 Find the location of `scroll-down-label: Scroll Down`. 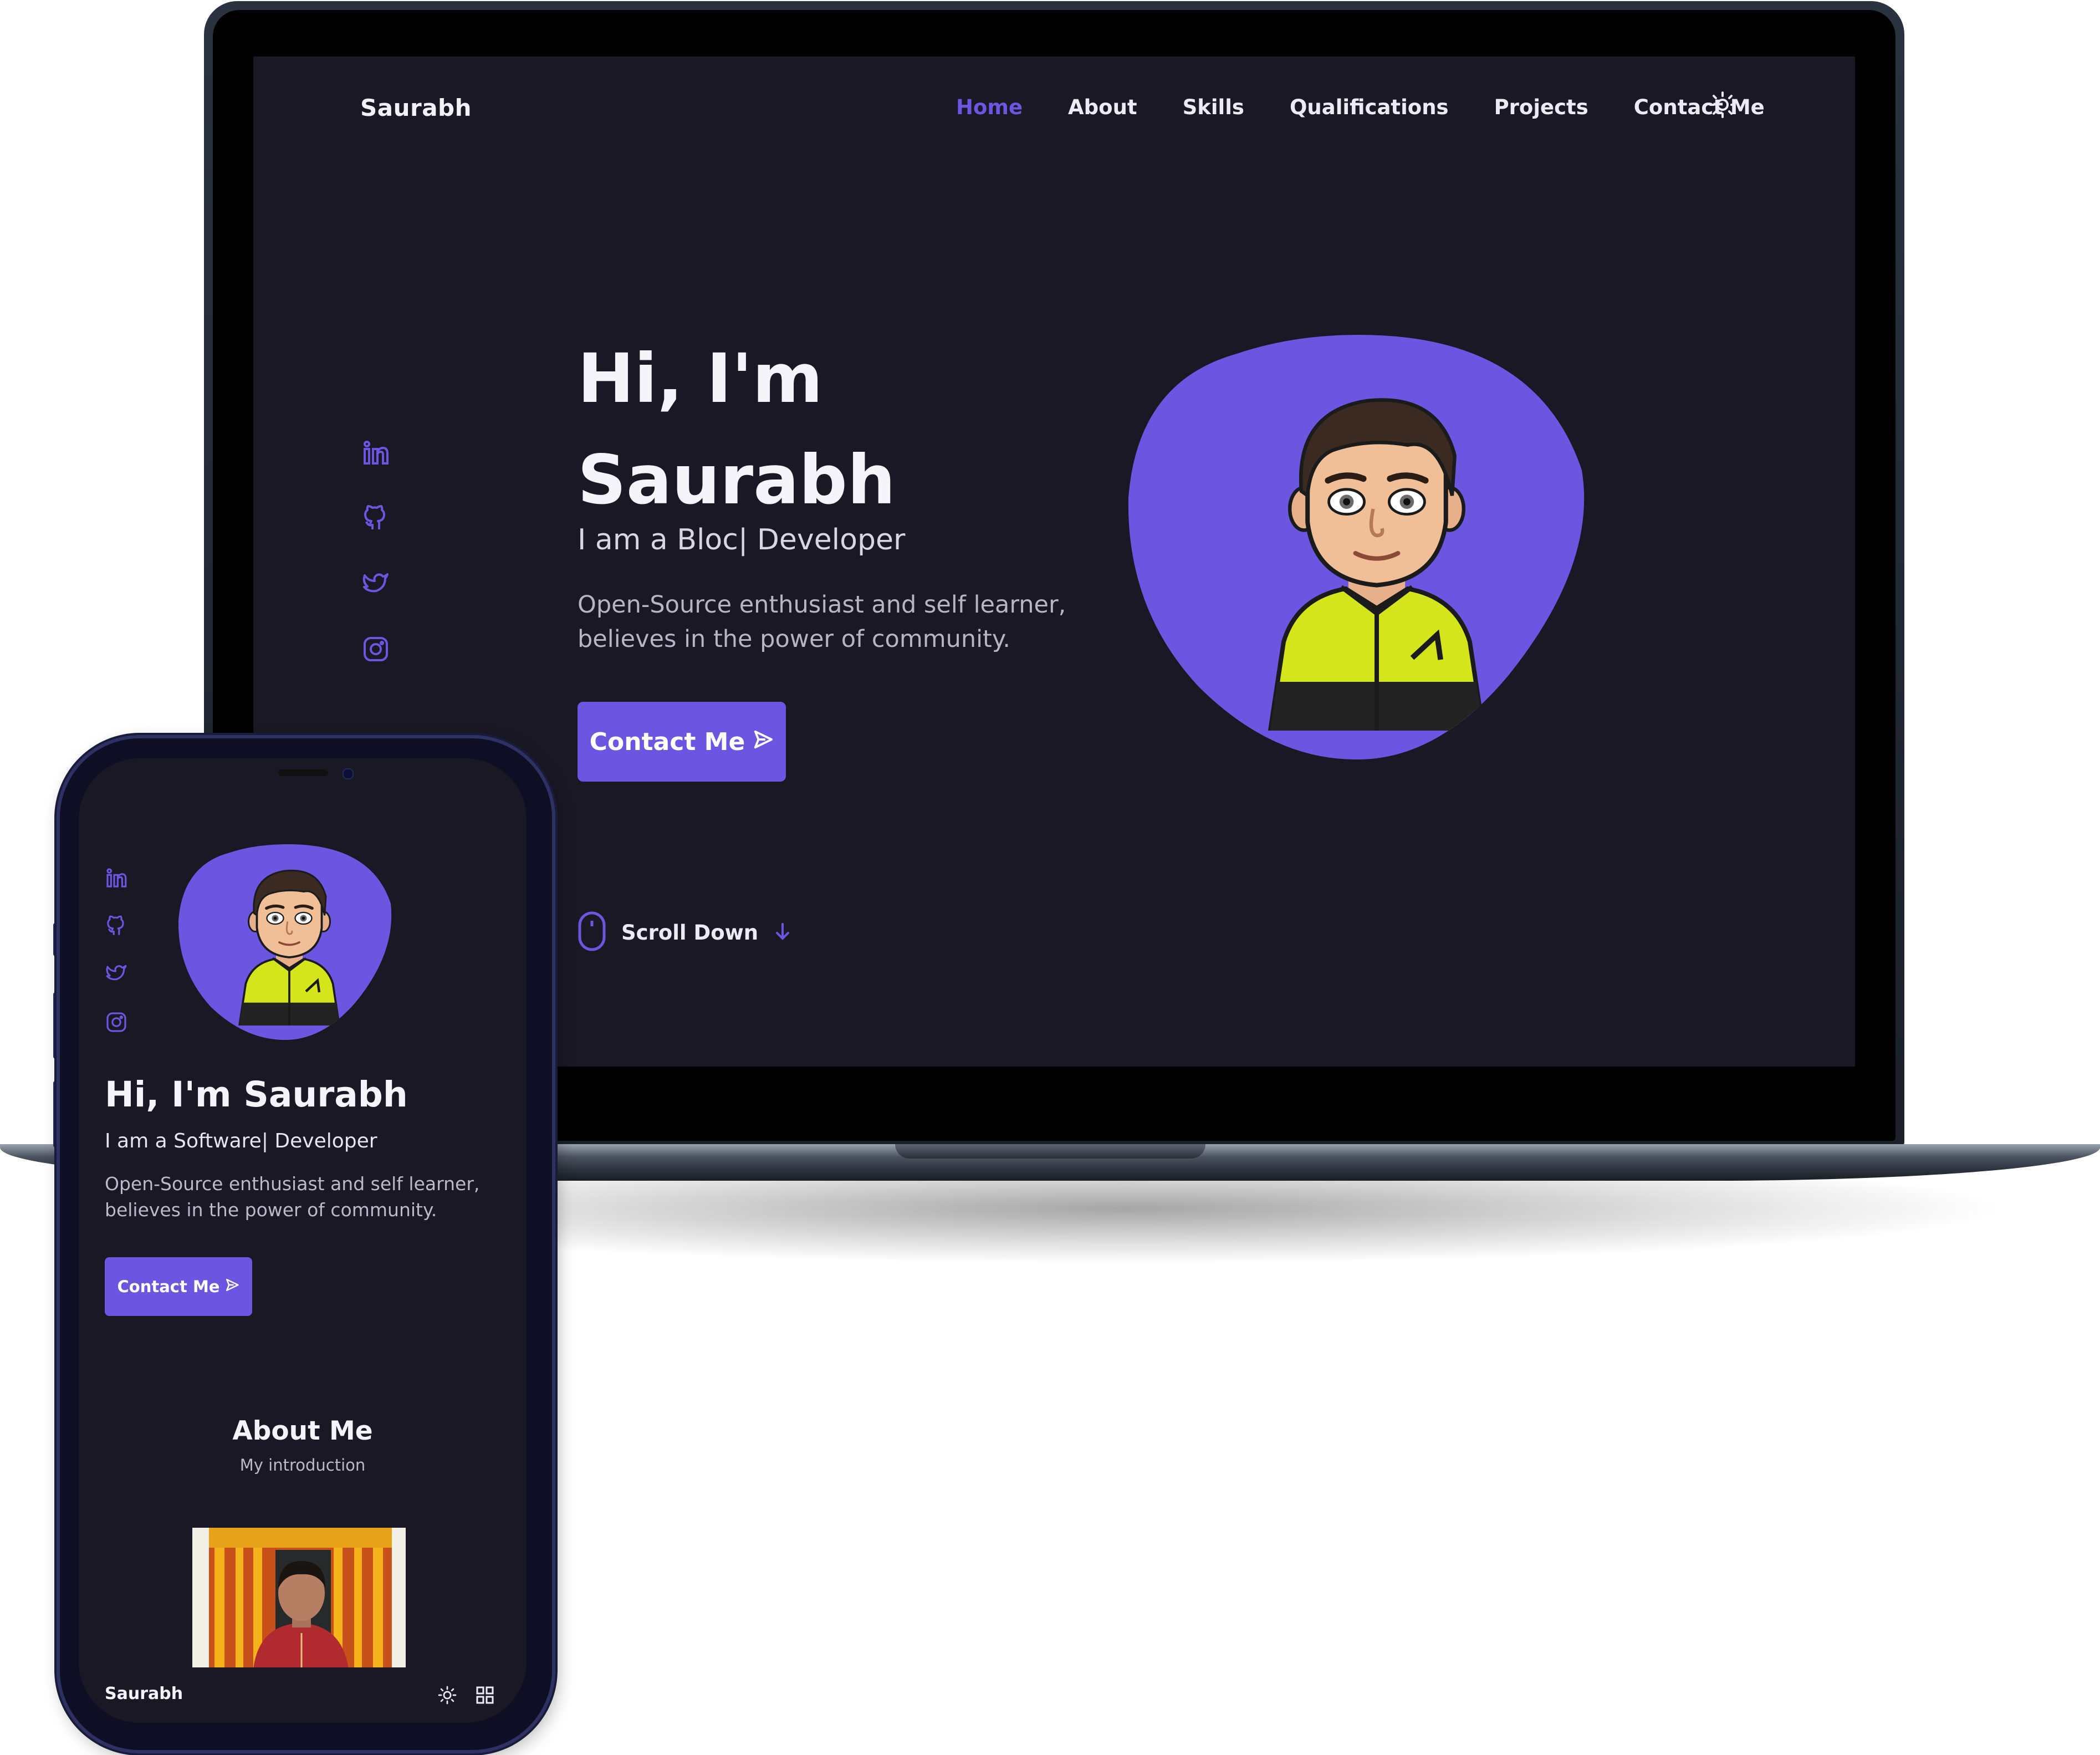

scroll-down-label: Scroll Down is located at coordinates (690, 932).